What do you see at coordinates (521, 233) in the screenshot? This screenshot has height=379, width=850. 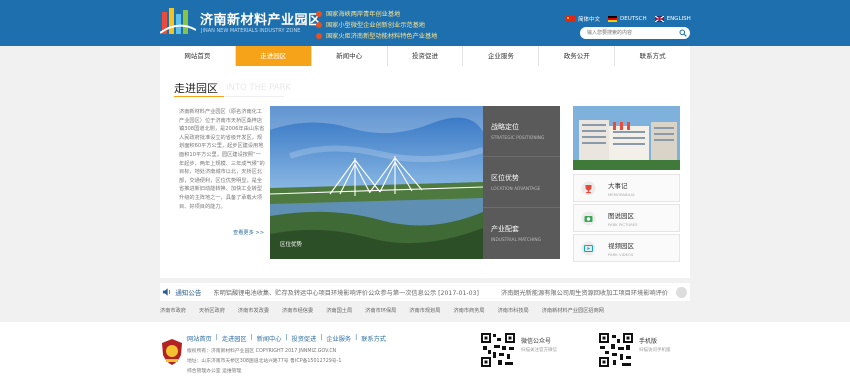 I see `tab-industrial-matching: 产业配套 INDUSTRIAL MATCHING` at bounding box center [521, 233].